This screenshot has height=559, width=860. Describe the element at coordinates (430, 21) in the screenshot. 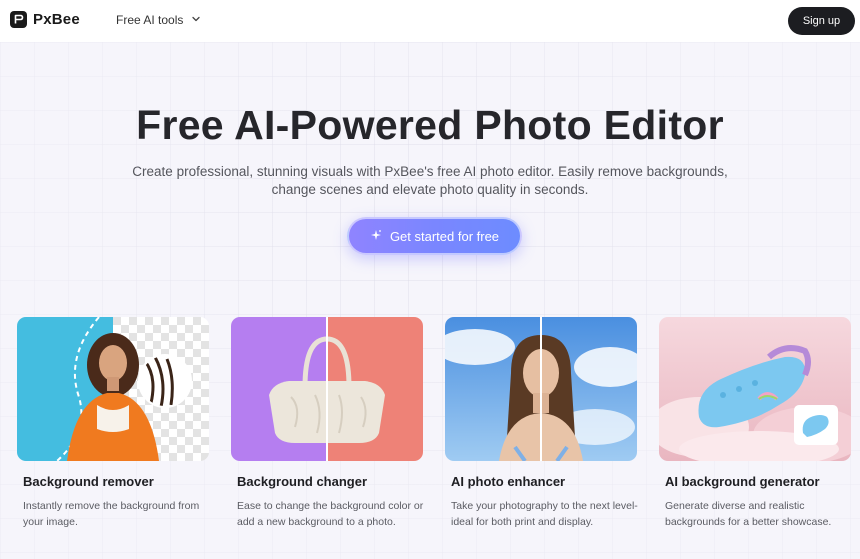

I see `top-nav: PxBee Free AI tools Sign up` at that location.